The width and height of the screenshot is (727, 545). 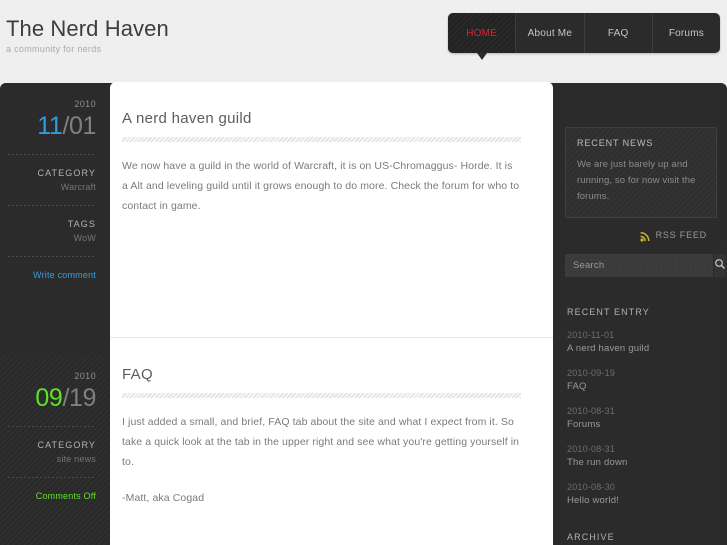 What do you see at coordinates (593, 500) in the screenshot?
I see `entry-title: Hello world!` at bounding box center [593, 500].